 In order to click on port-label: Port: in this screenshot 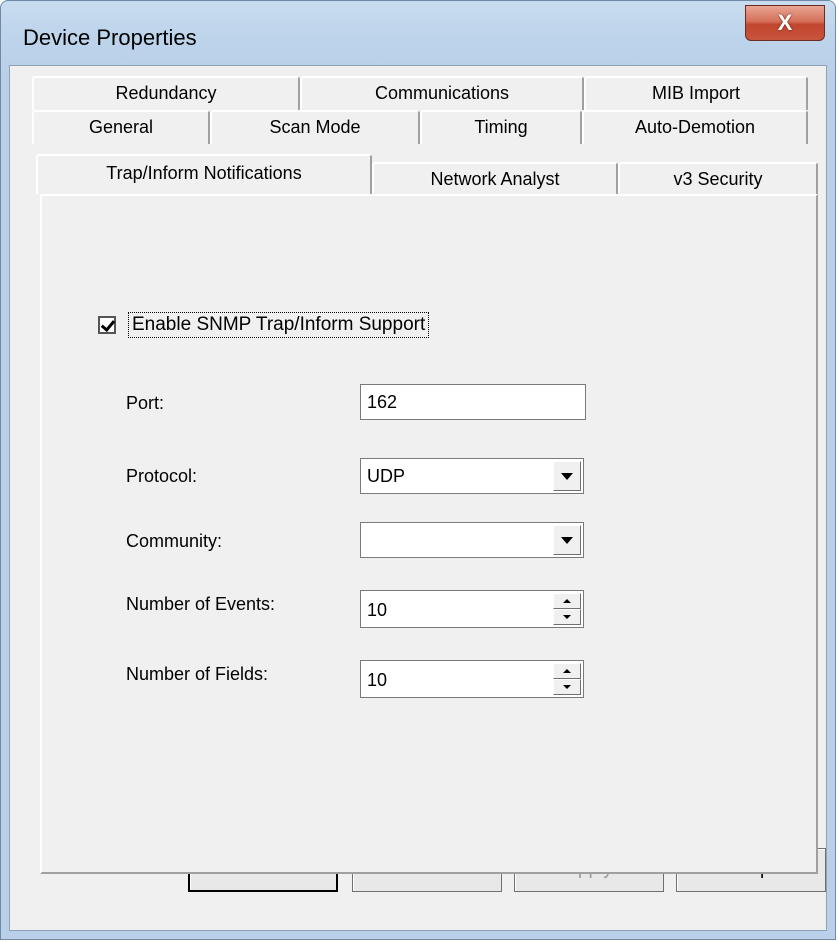, I will do `click(145, 403)`.